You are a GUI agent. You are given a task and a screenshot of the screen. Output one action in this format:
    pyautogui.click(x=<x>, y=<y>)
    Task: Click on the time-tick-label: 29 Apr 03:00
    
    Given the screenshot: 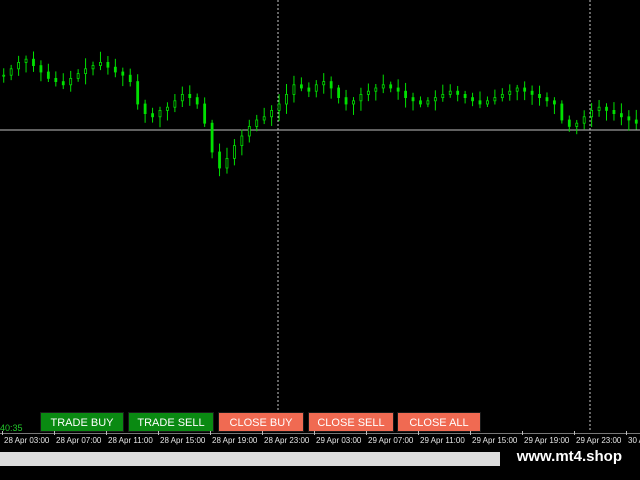 What is the action you would take?
    pyautogui.click(x=339, y=440)
    